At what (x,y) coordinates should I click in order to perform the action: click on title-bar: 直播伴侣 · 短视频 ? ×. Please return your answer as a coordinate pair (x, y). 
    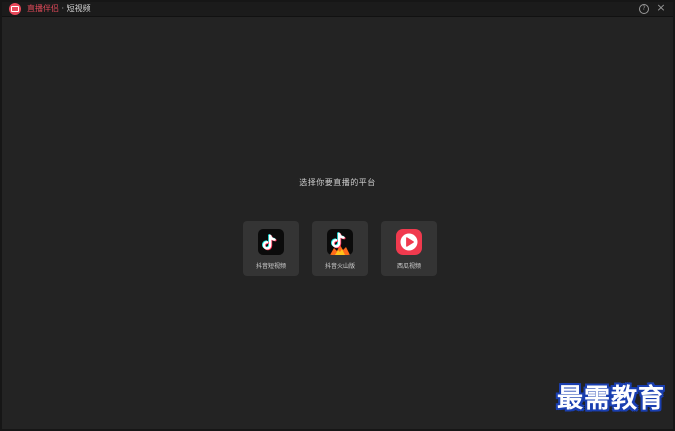
    Looking at the image, I should click on (337, 9).